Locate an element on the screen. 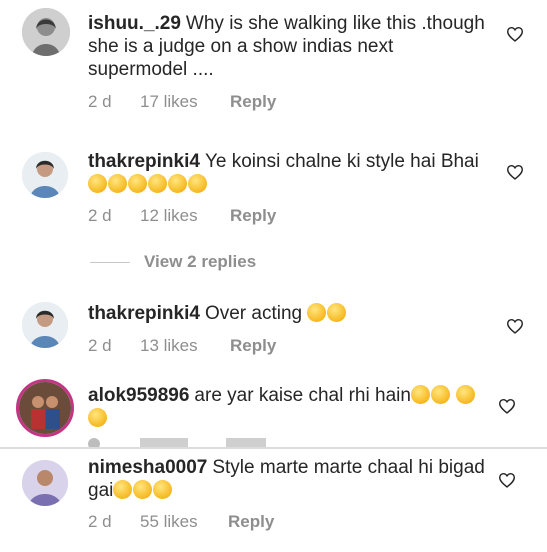 The width and height of the screenshot is (547, 552). comment-text: thakrepinki4 Over acting is located at coordinates (288, 313).